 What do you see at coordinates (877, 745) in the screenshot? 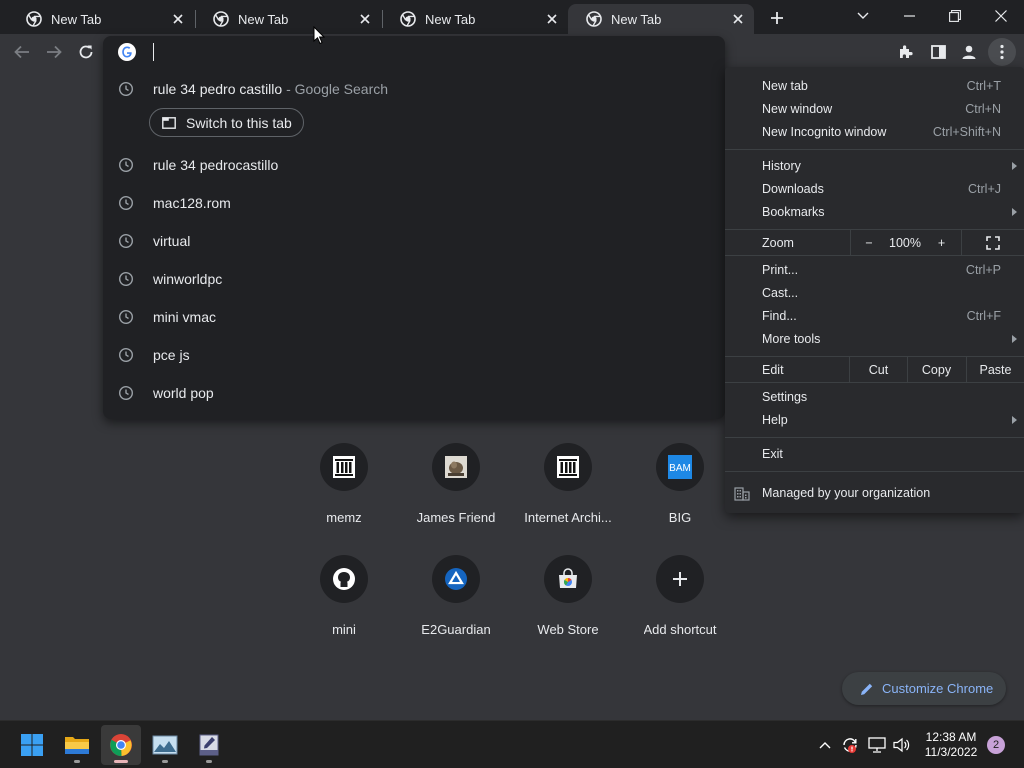
I see `tray-network-icon` at bounding box center [877, 745].